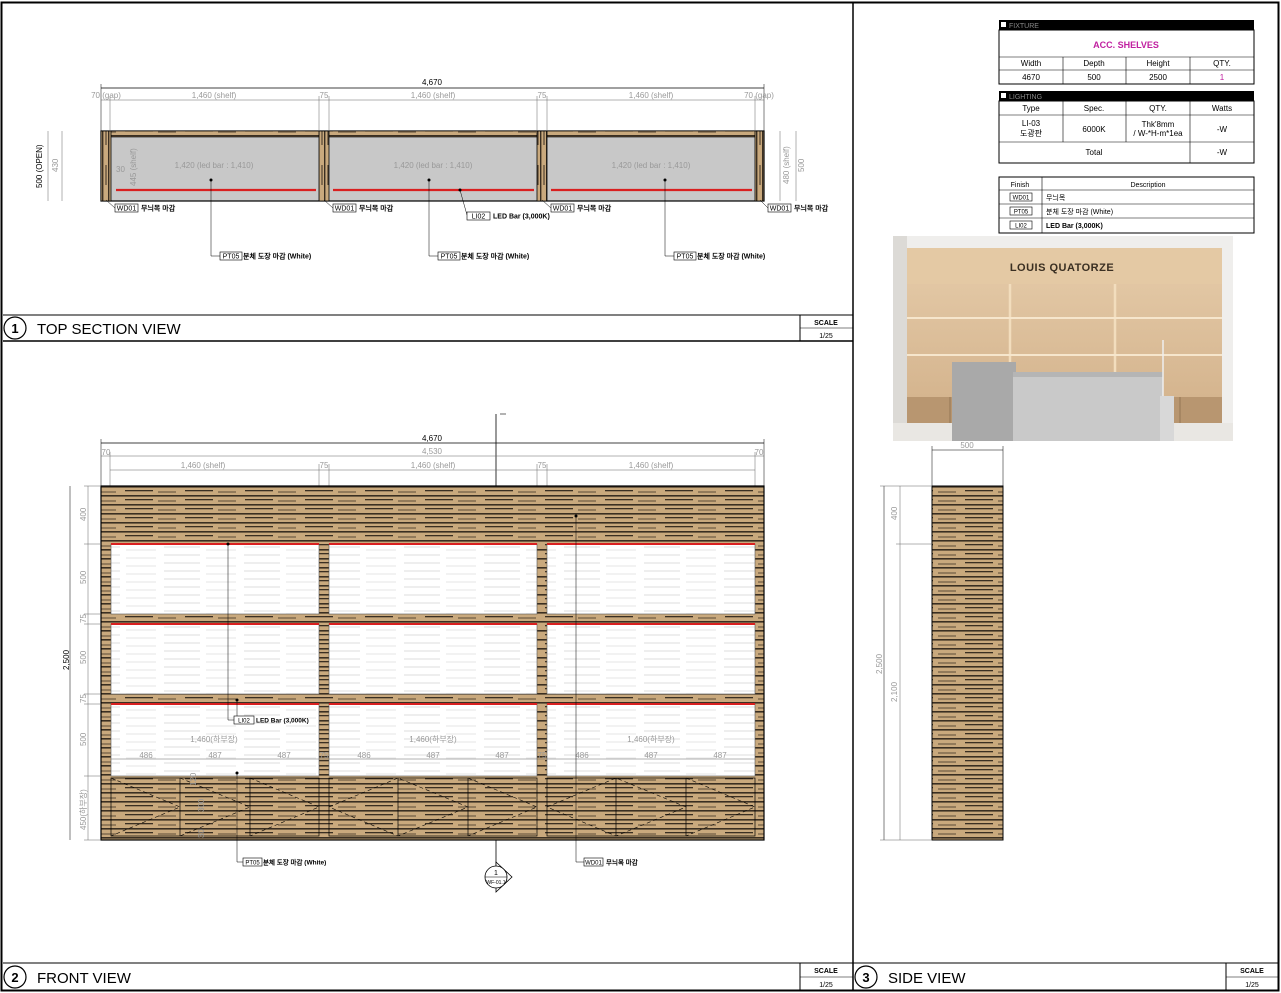  What do you see at coordinates (201, 833) in the screenshot?
I see `front-dim-30: 30` at bounding box center [201, 833].